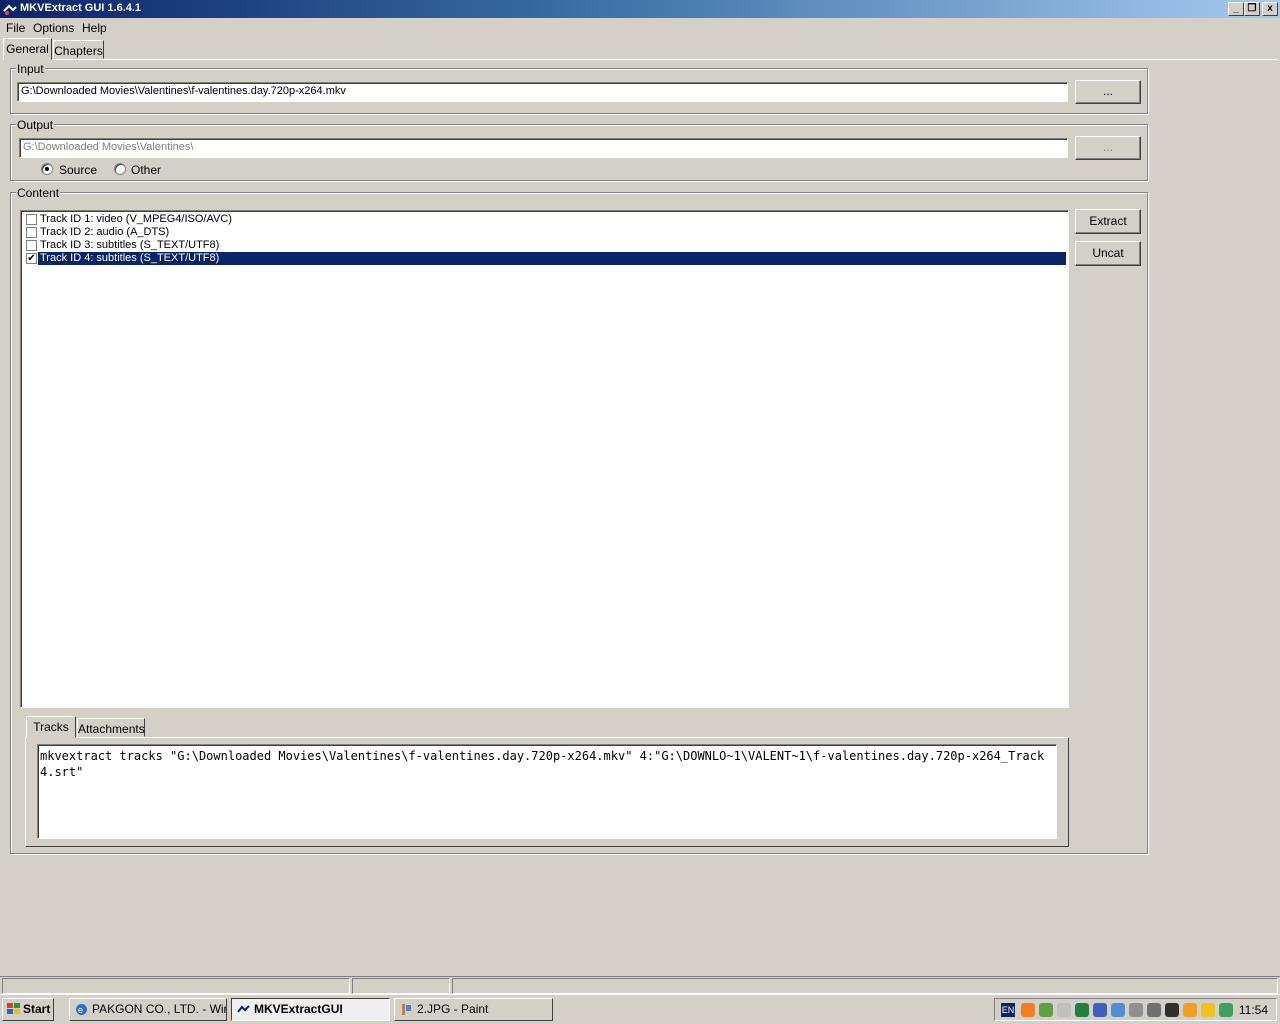 This screenshot has height=1024, width=1280. Describe the element at coordinates (640, 28) in the screenshot. I see `menu-bar: File Options Help` at that location.